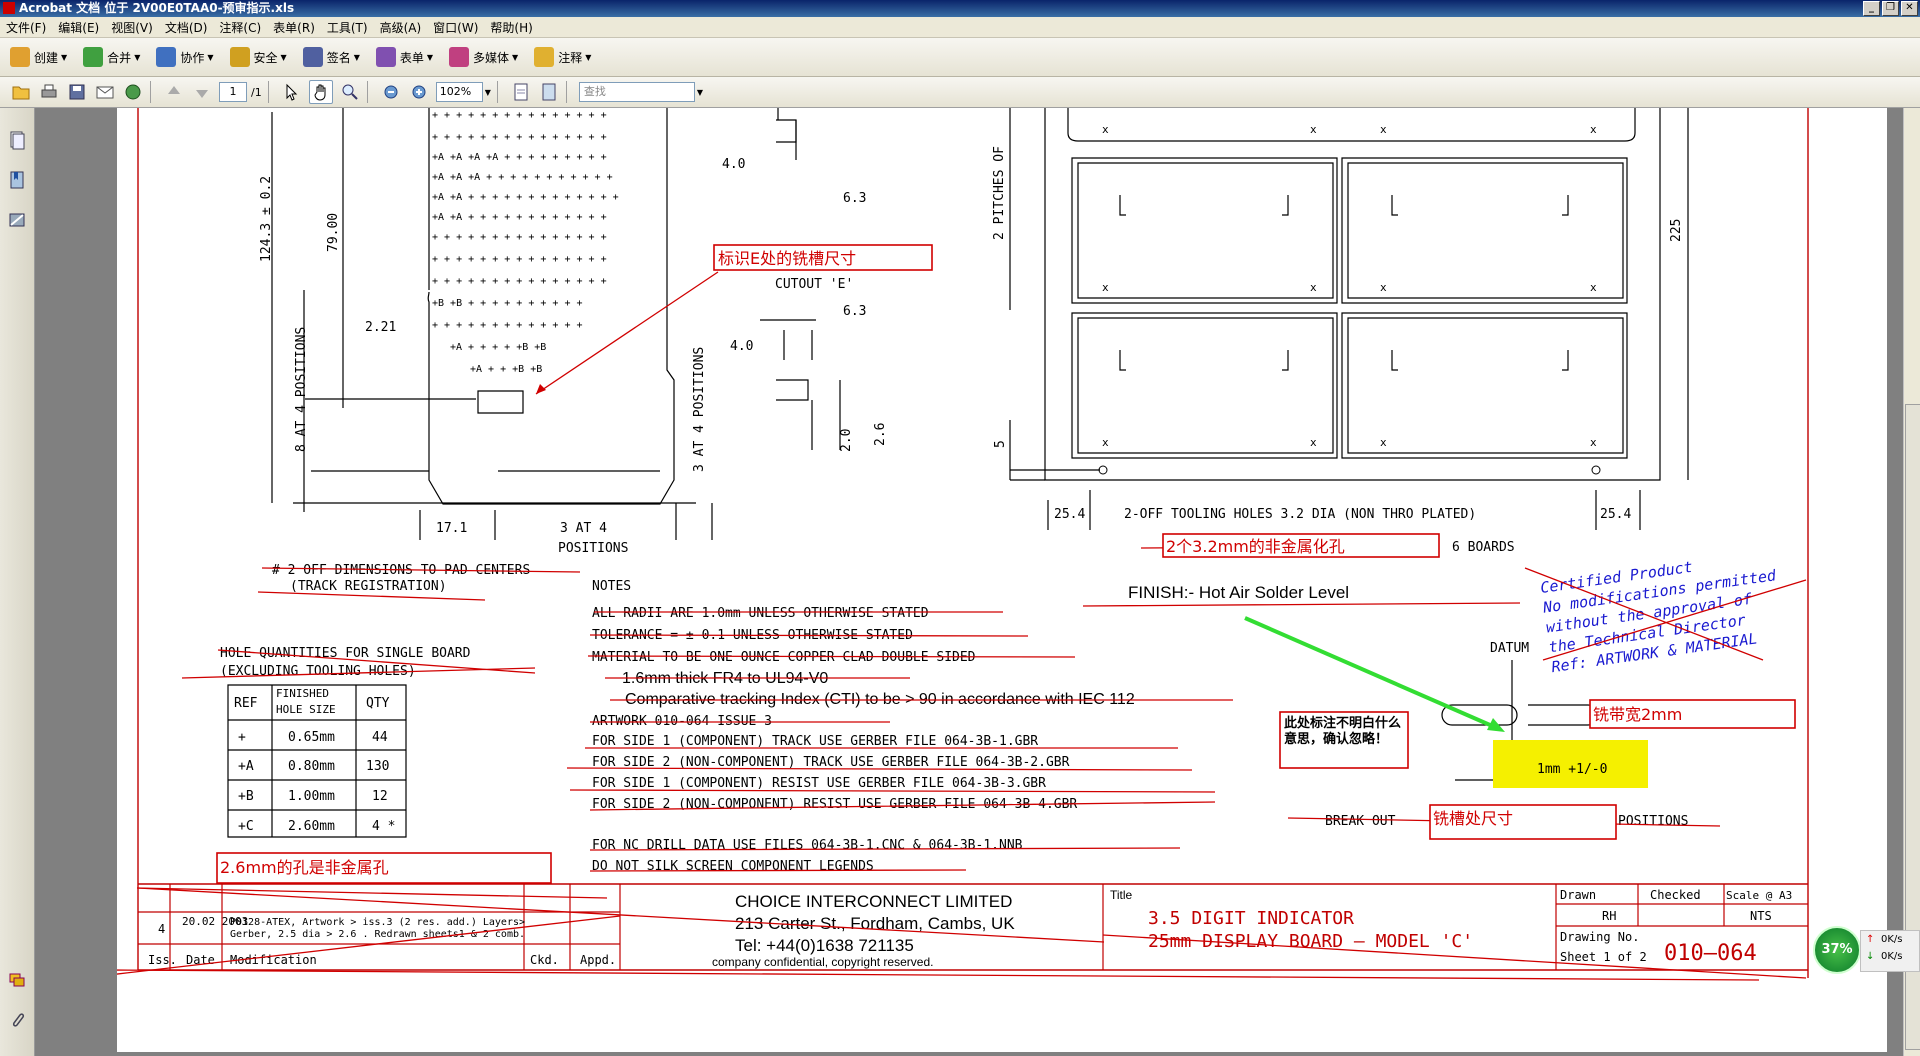  Describe the element at coordinates (166, 57) in the screenshot. I see `collaborate-icon` at that location.